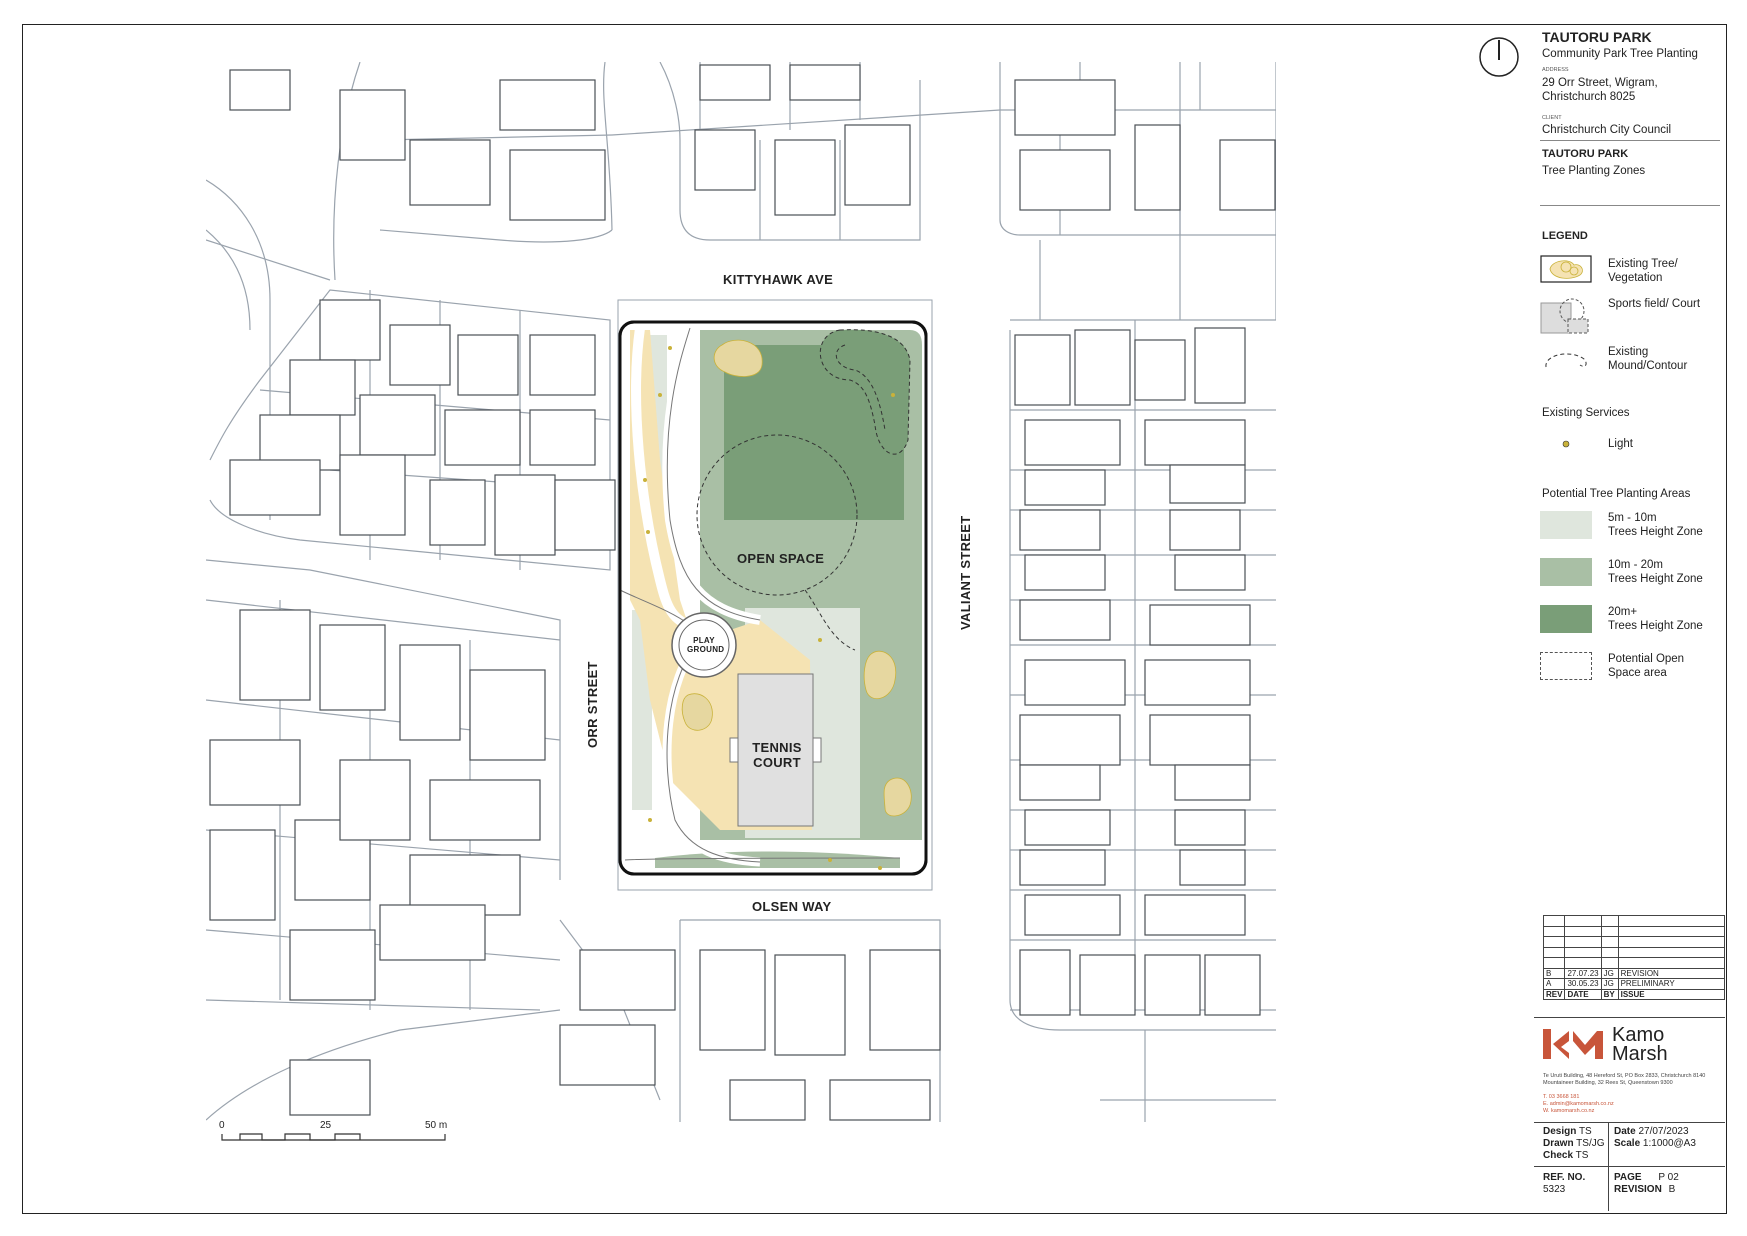  I want to click on by-header: BY, so click(1609, 994).